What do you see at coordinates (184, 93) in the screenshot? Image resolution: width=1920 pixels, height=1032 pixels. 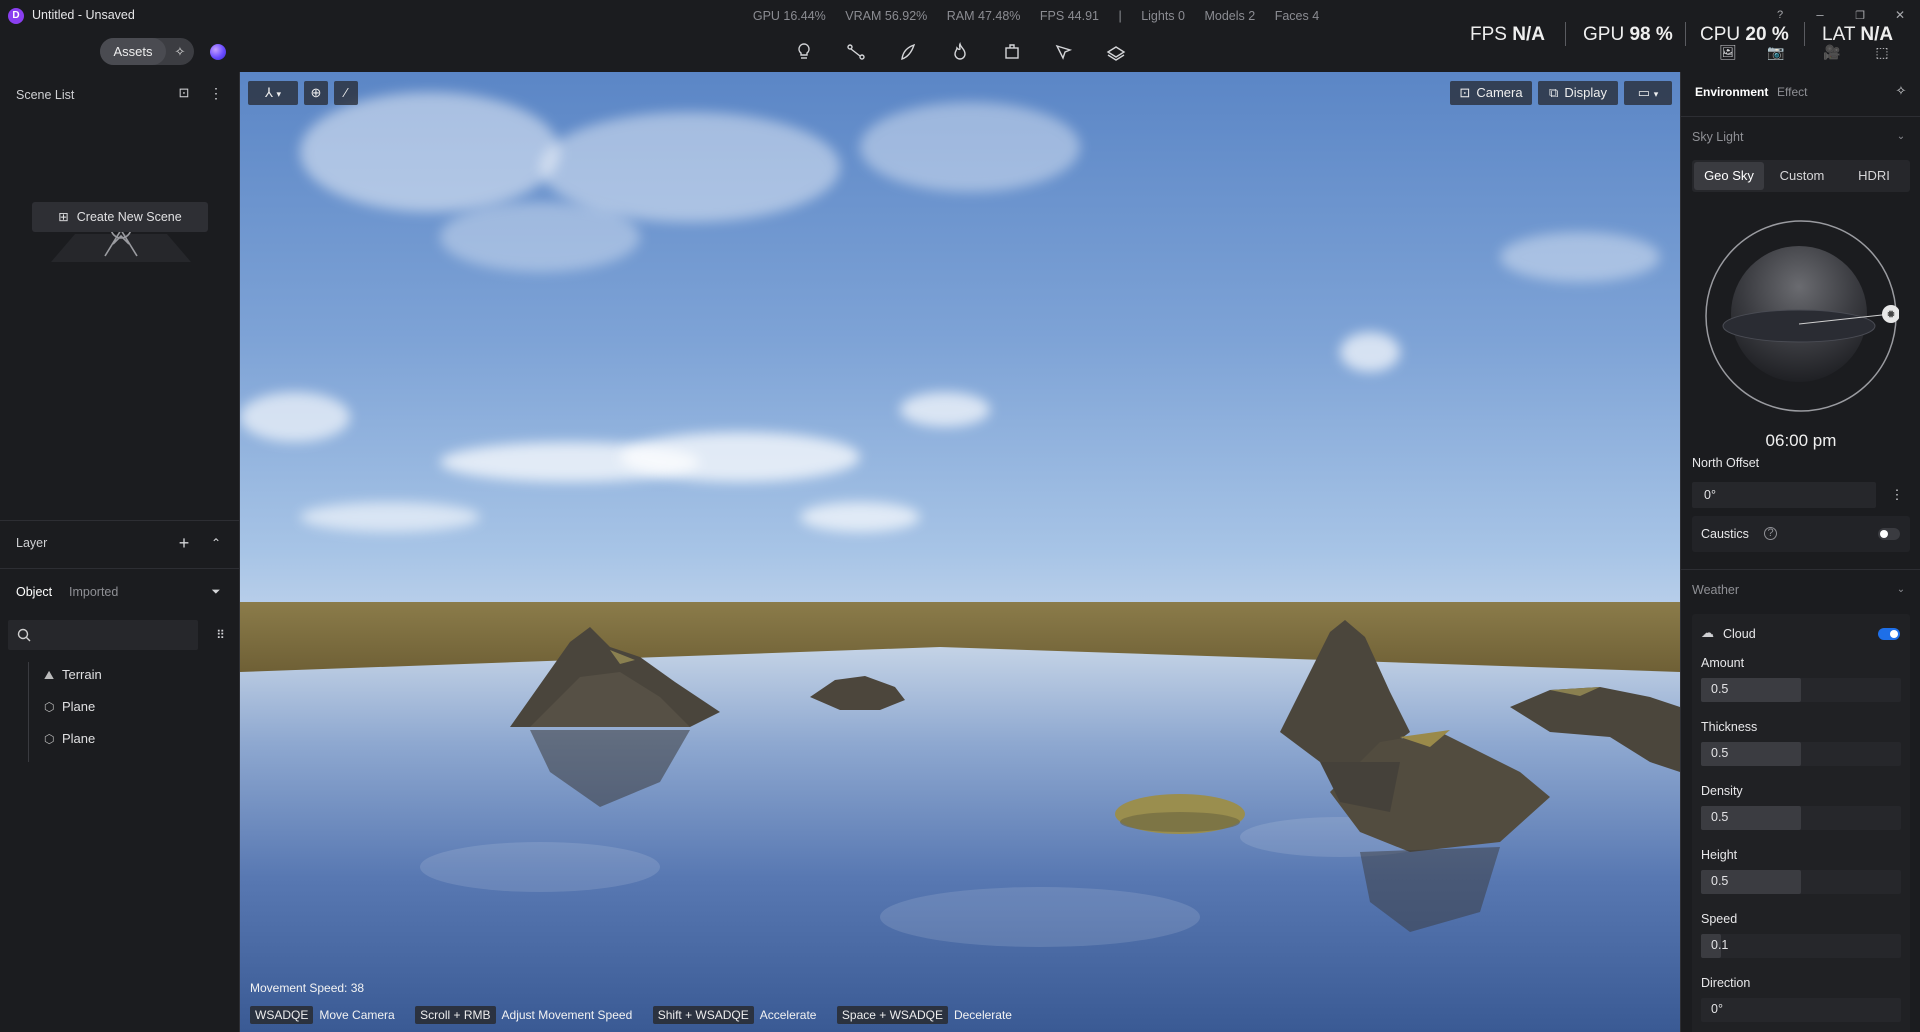 I see `add-scene-icon: ⊡` at bounding box center [184, 93].